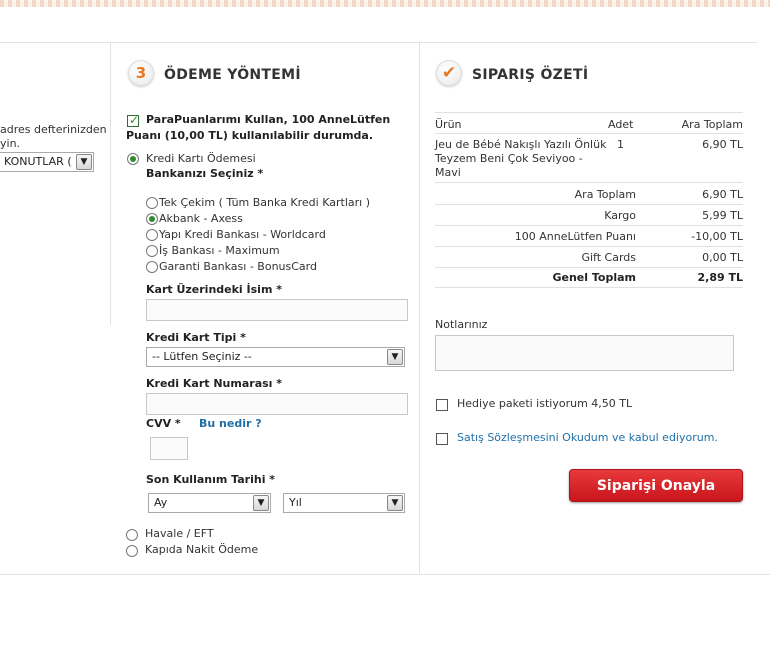 Image resolution: width=770 pixels, height=648 pixels. What do you see at coordinates (530, 75) in the screenshot?
I see `summary-title: SIPARIŞ ÖZETİ` at bounding box center [530, 75].